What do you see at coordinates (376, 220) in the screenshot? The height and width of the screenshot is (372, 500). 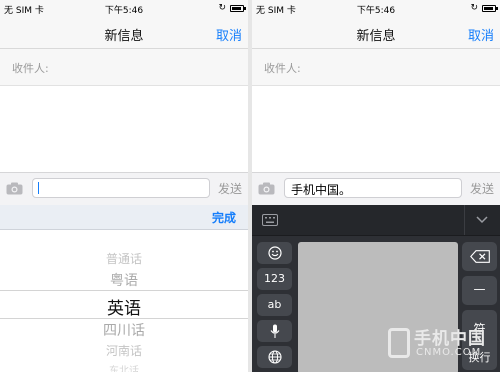 I see `candidate-bar` at bounding box center [376, 220].